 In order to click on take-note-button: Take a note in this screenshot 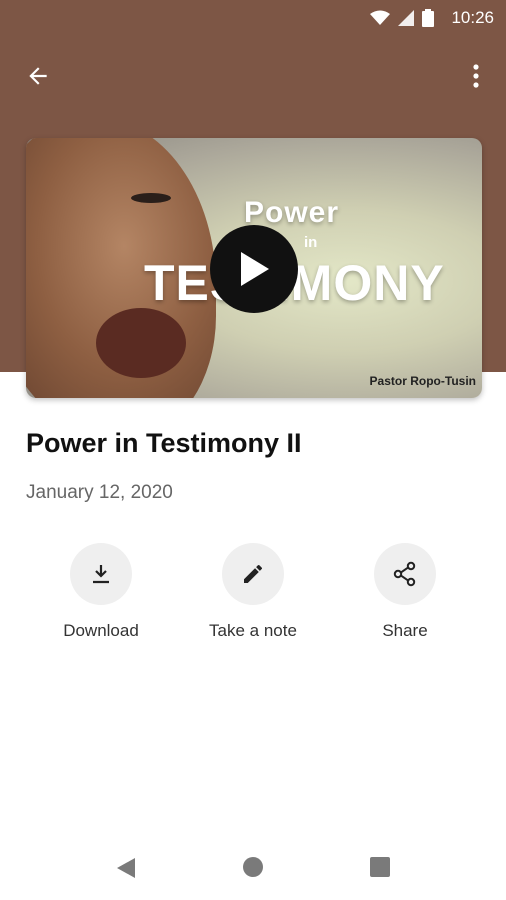, I will do `click(253, 592)`.